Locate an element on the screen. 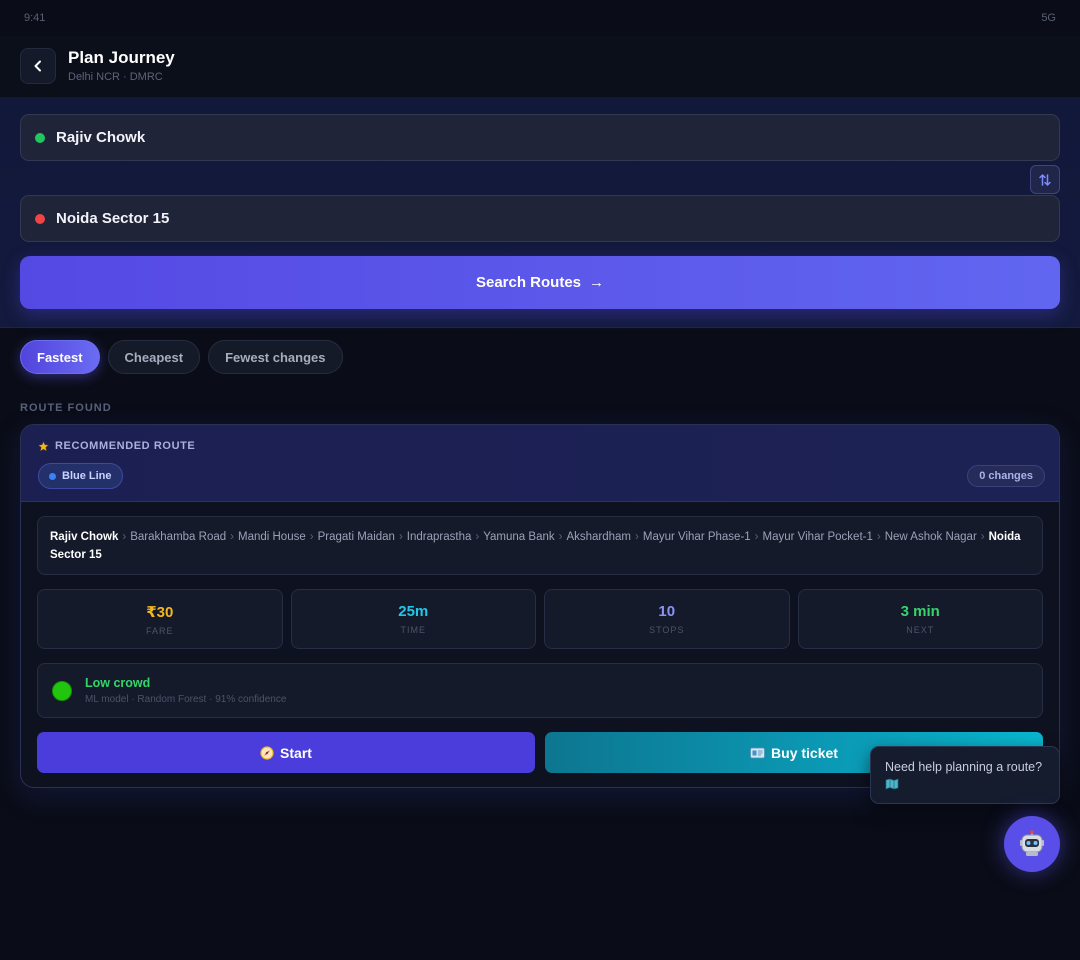 The width and height of the screenshot is (1080, 960). station-name: Mayur Vihar Phase-1 is located at coordinates (696, 537).